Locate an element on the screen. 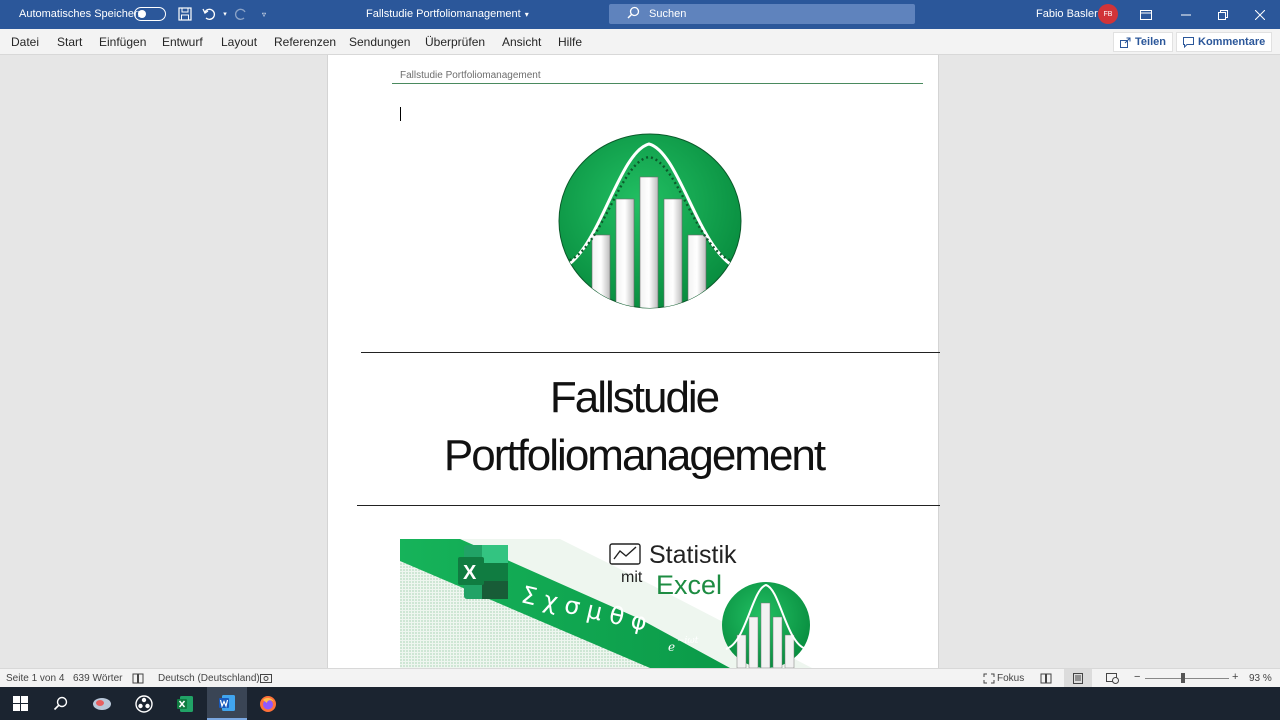 Image resolution: width=1280 pixels, height=720 pixels. tab-hilfe: Hilfe is located at coordinates (570, 42).